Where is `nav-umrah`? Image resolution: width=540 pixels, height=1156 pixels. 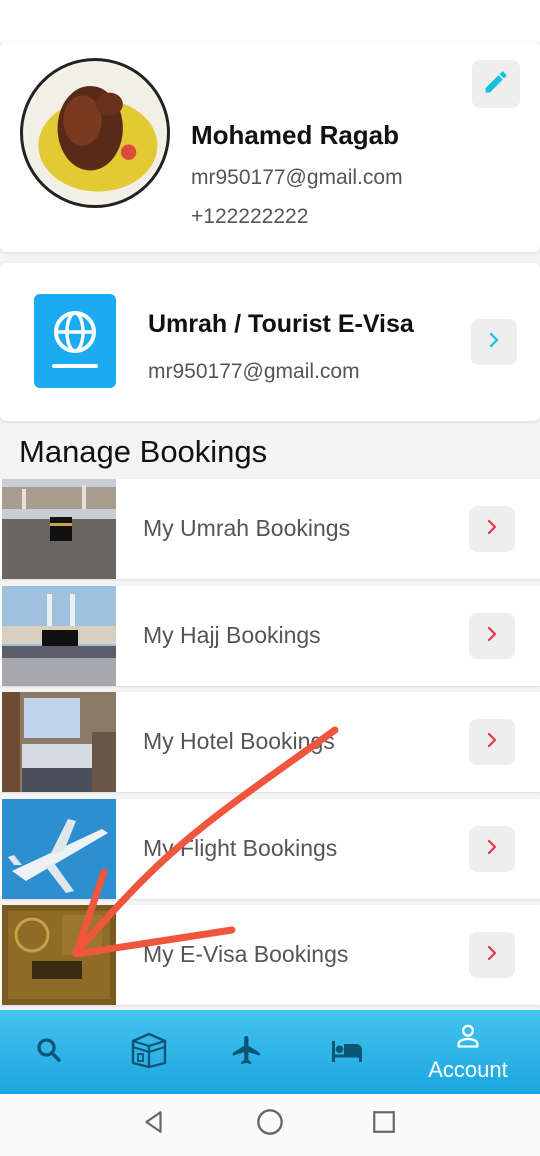 nav-umrah is located at coordinates (149, 1052).